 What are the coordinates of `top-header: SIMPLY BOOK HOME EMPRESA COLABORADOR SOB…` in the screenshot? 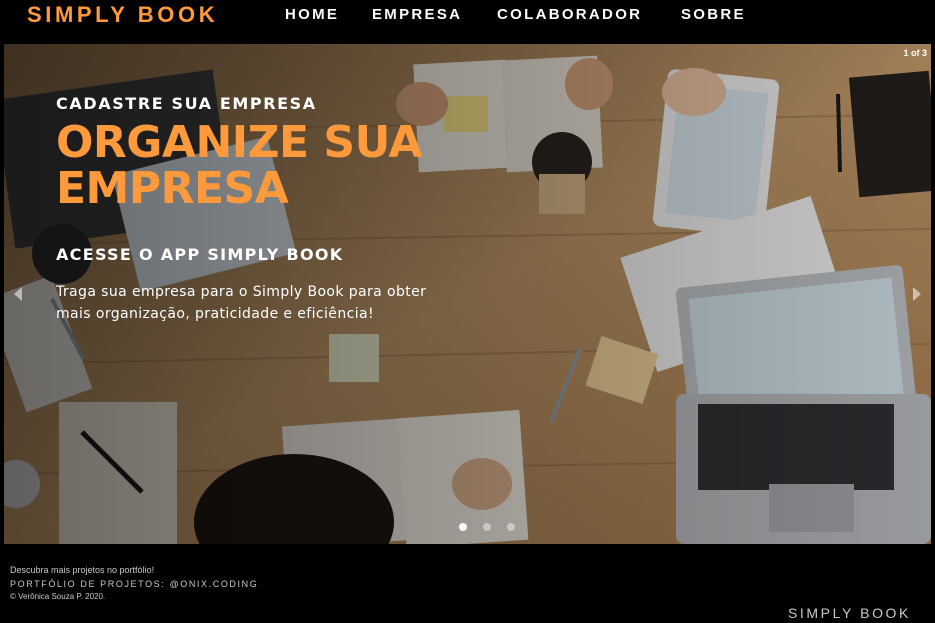 It's located at (467, 16).